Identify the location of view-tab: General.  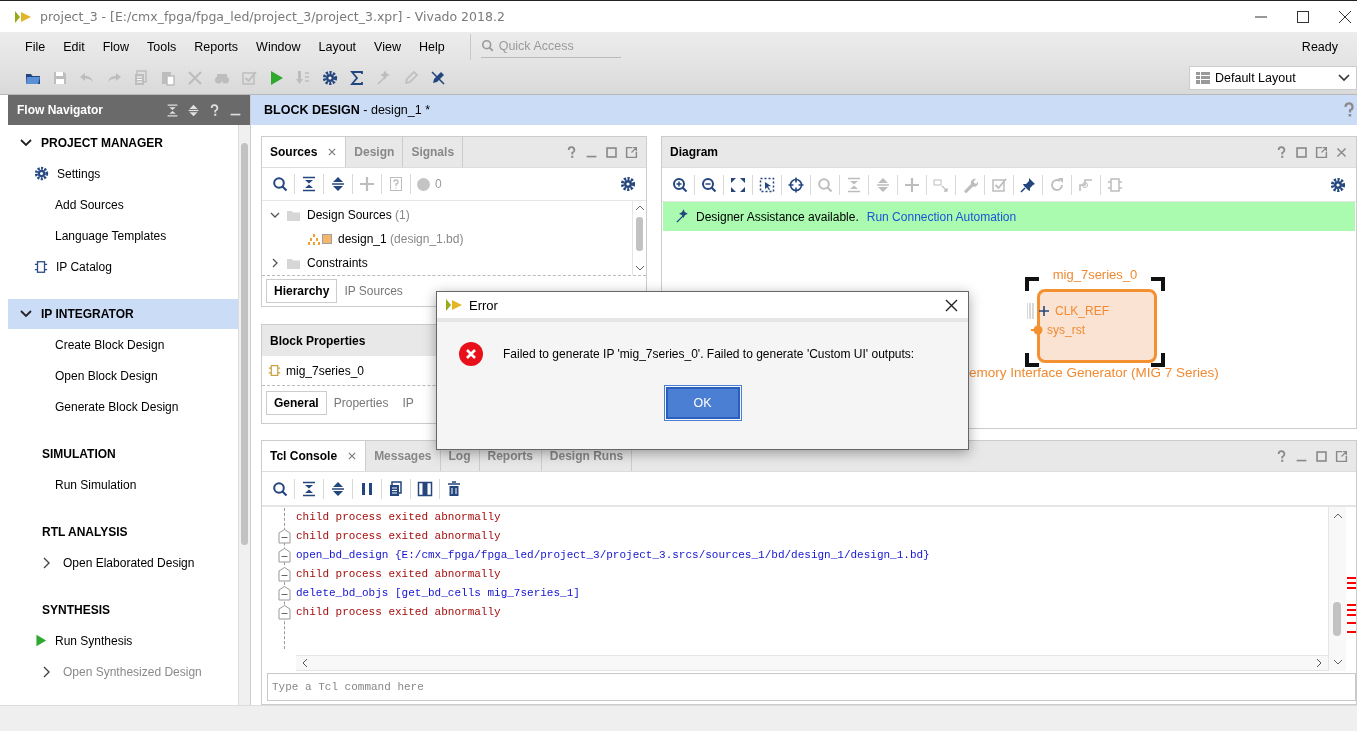
(296, 403).